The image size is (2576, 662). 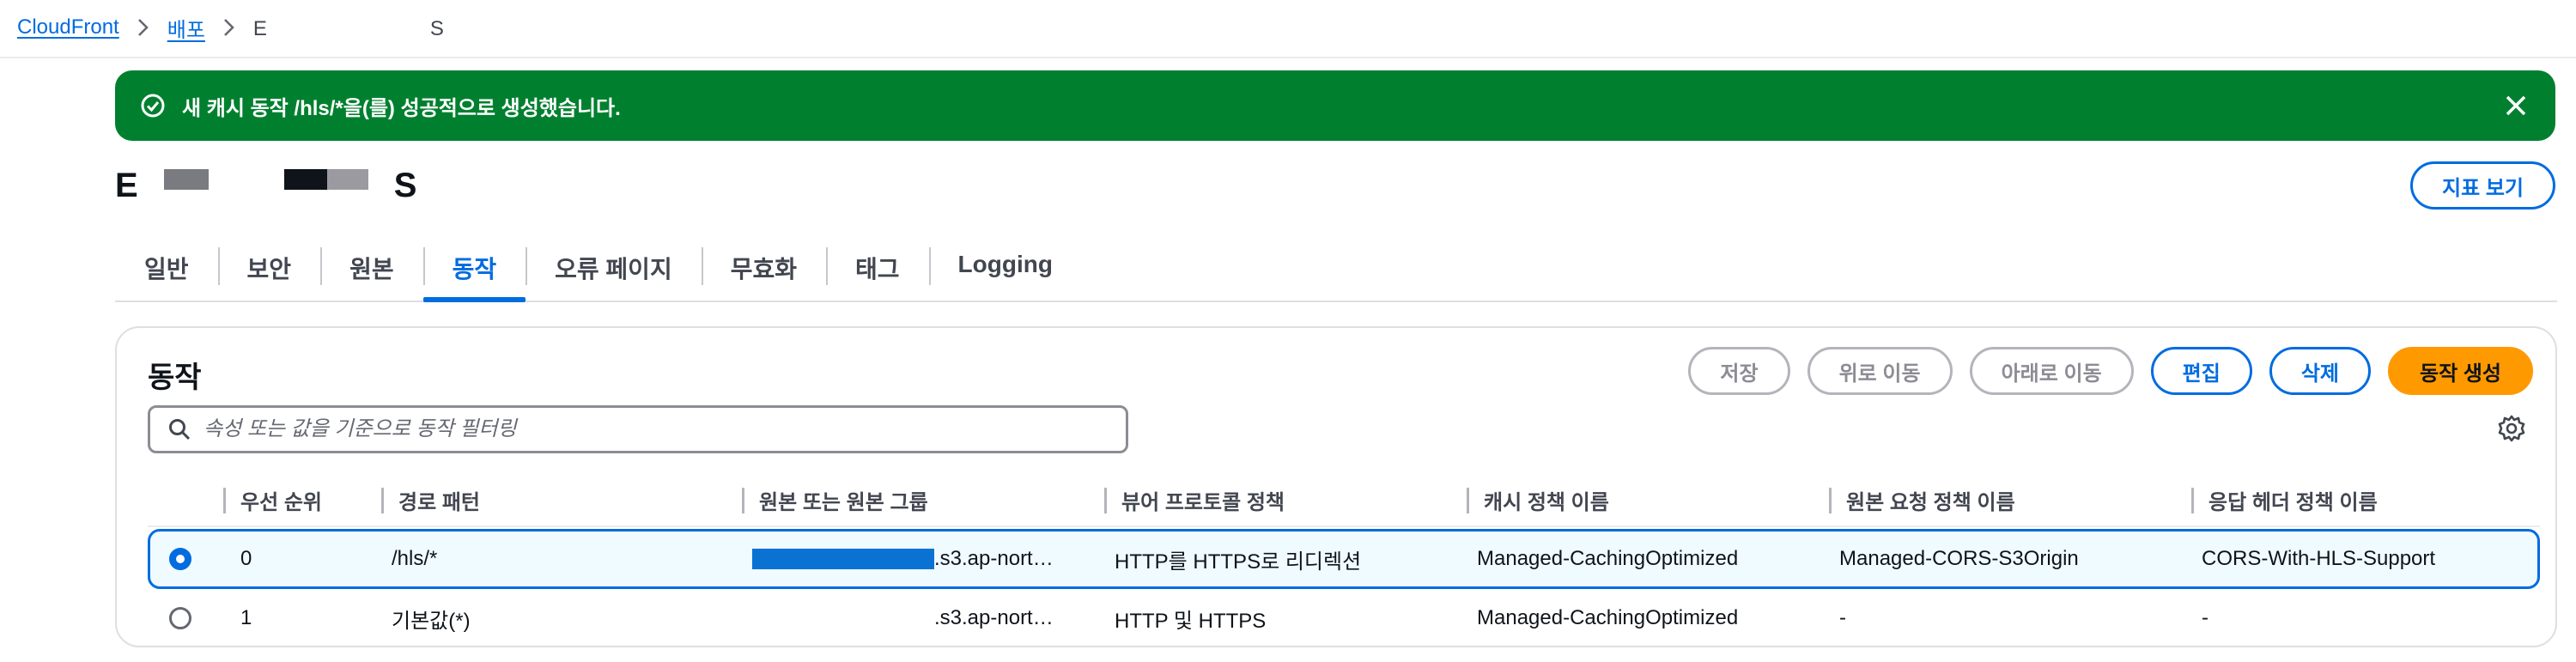 What do you see at coordinates (764, 273) in the screenshot?
I see `tab-invalidations: 무효화` at bounding box center [764, 273].